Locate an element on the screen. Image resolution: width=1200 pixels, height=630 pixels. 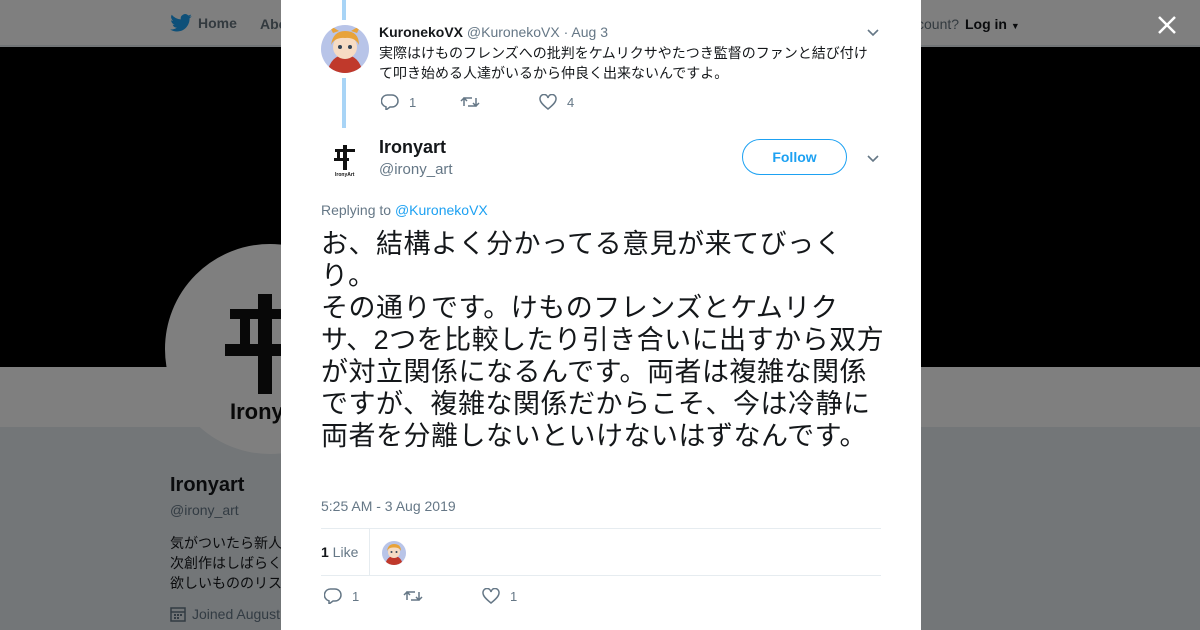
tweet-author-avatar: IronyArt is located at coordinates (345, 160).